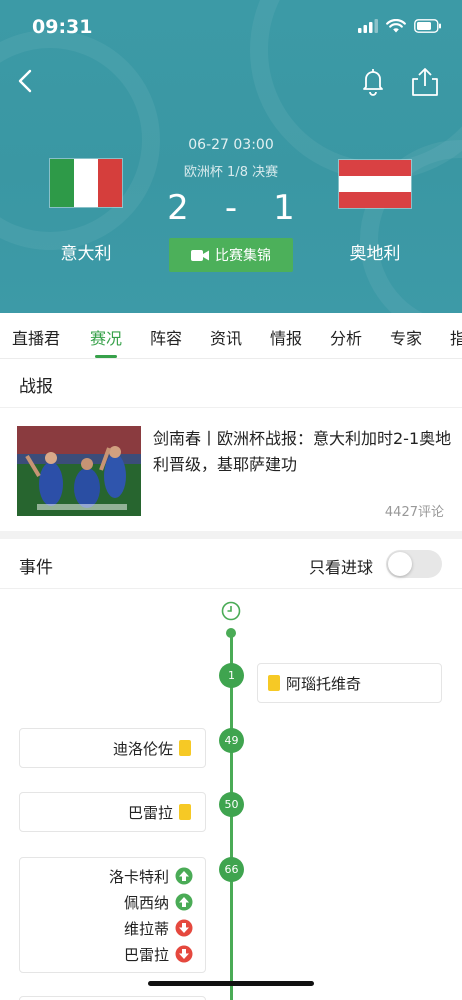 The height and width of the screenshot is (1000, 462). What do you see at coordinates (231, 535) in the screenshot?
I see `section-divider` at bounding box center [231, 535].